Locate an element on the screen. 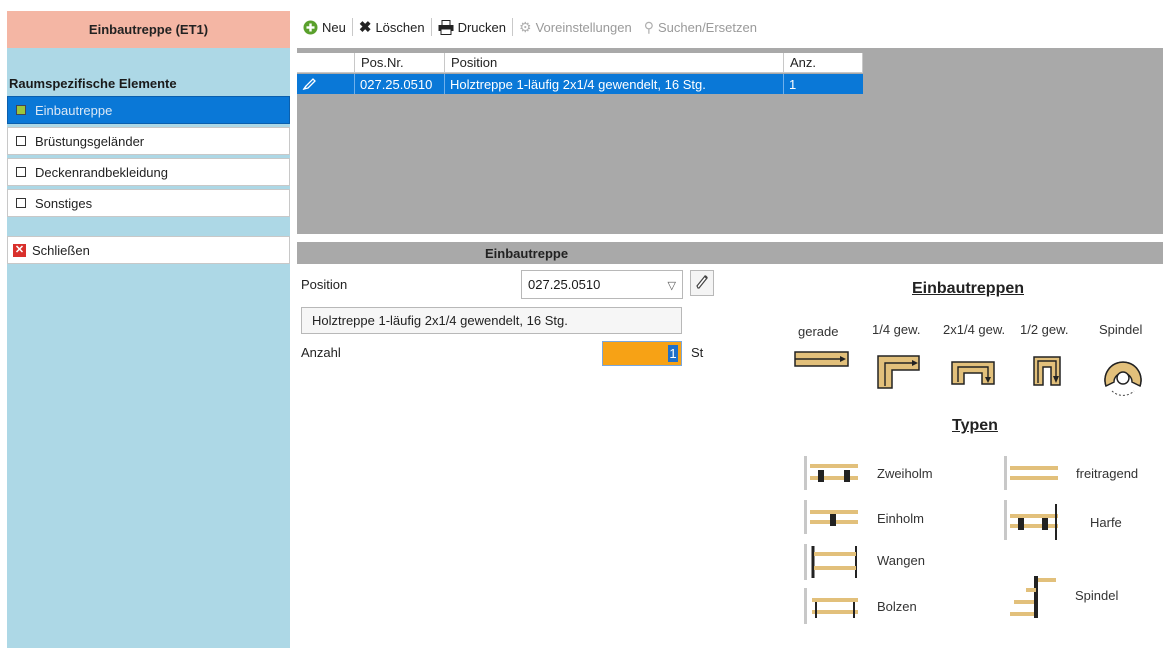 The image size is (1163, 648). freitragend-icon is located at coordinates (1031, 473).